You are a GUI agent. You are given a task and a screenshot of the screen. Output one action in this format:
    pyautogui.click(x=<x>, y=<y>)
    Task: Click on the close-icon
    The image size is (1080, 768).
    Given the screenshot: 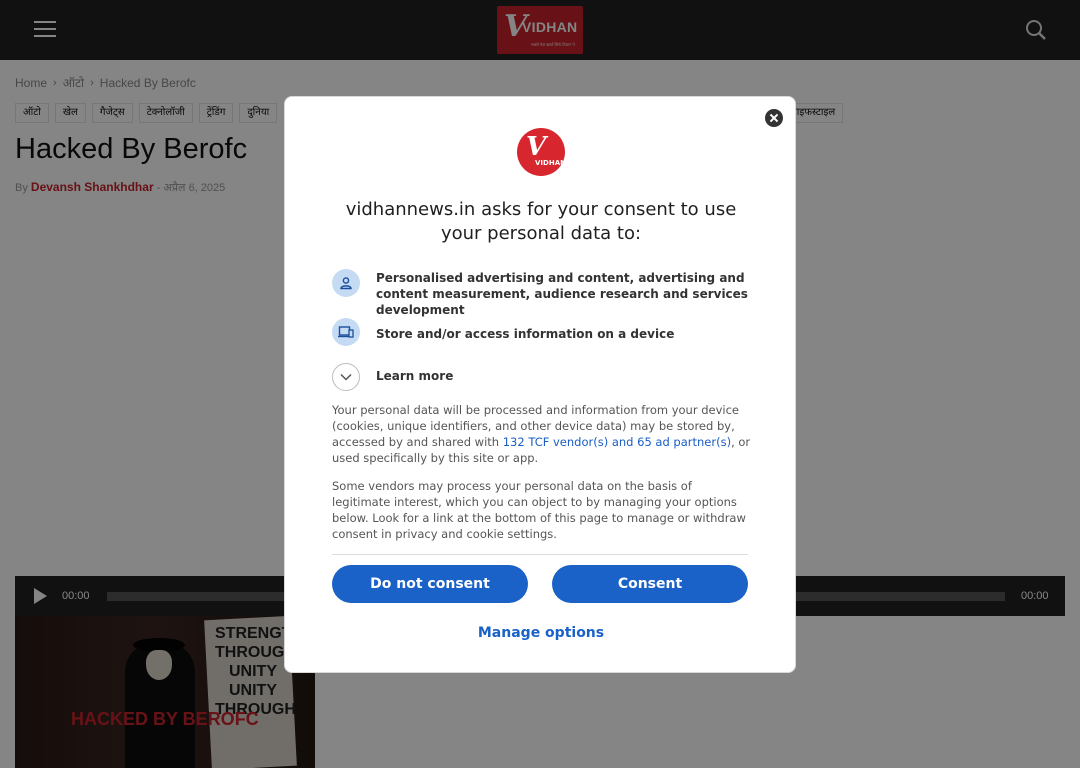 What is the action you would take?
    pyautogui.click(x=774, y=118)
    